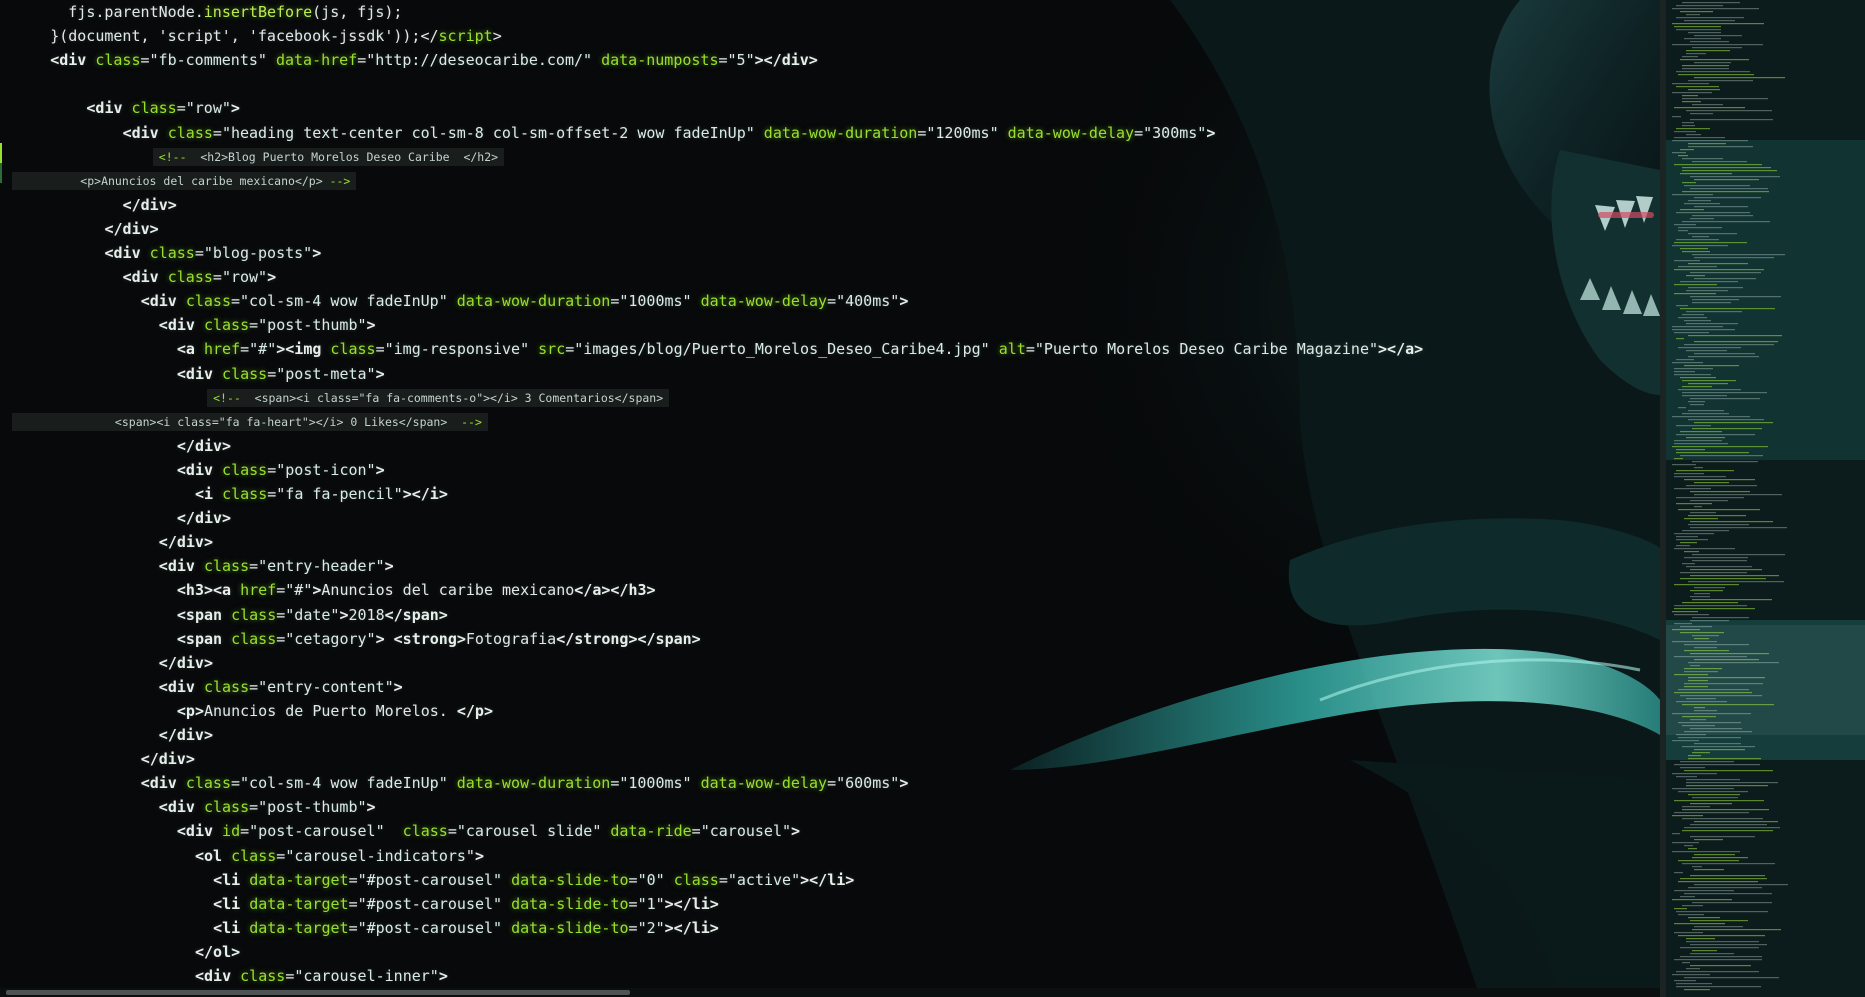  What do you see at coordinates (335, 711) in the screenshot?
I see `code-line: <p>Anuncios de Puerto Morelos. </p>` at bounding box center [335, 711].